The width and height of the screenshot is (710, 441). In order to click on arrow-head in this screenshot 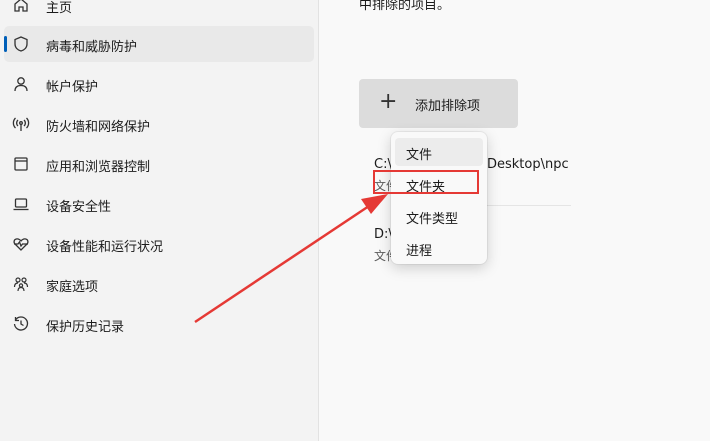, I will do `click(374, 204)`.